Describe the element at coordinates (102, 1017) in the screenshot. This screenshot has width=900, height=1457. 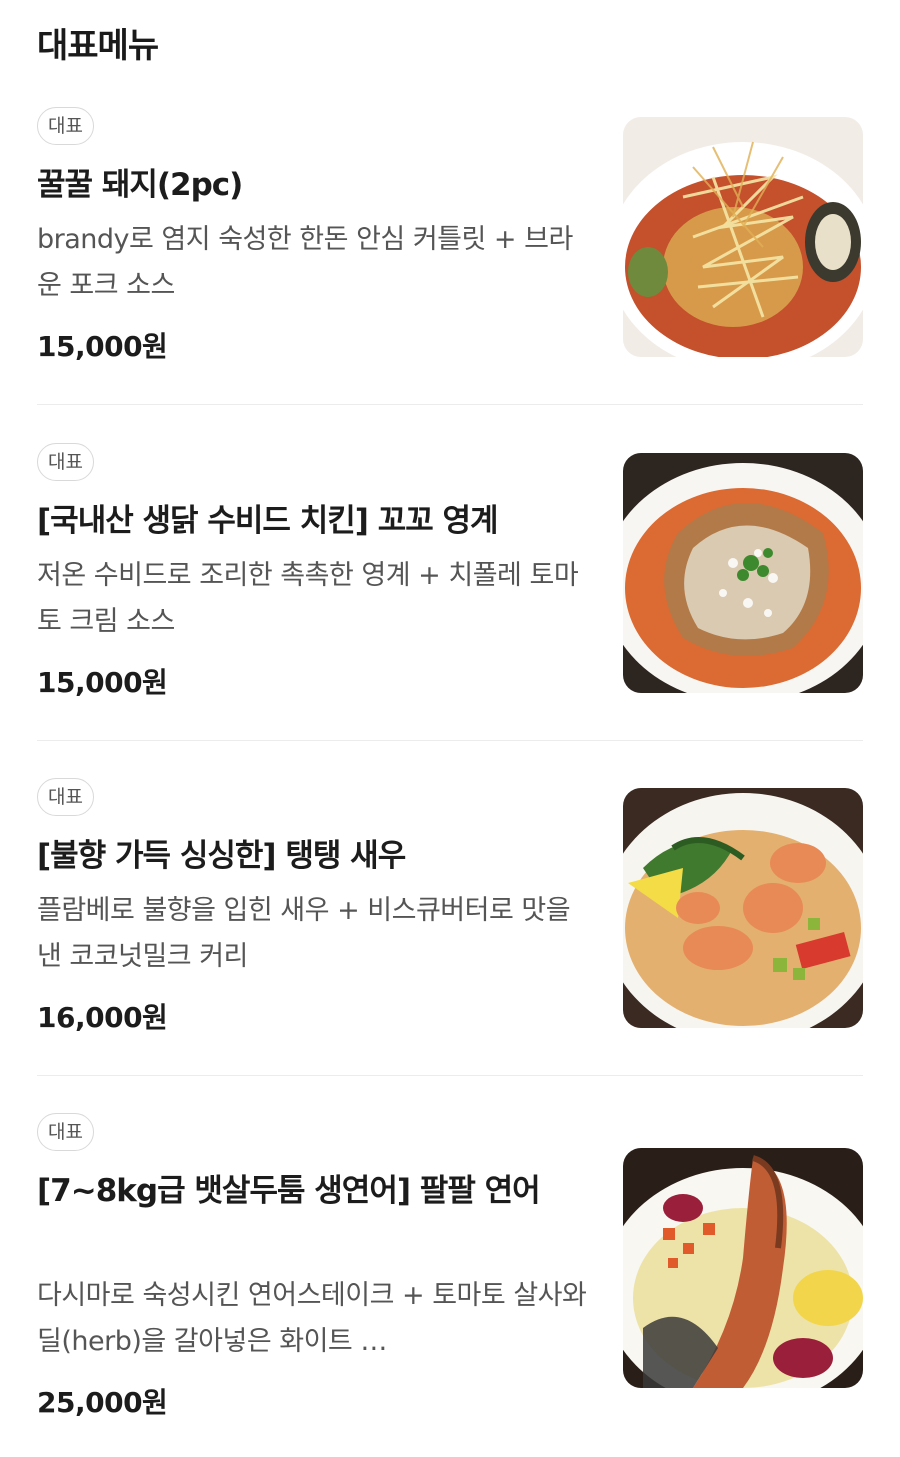
I see `menu-item-price: 16,000원` at that location.